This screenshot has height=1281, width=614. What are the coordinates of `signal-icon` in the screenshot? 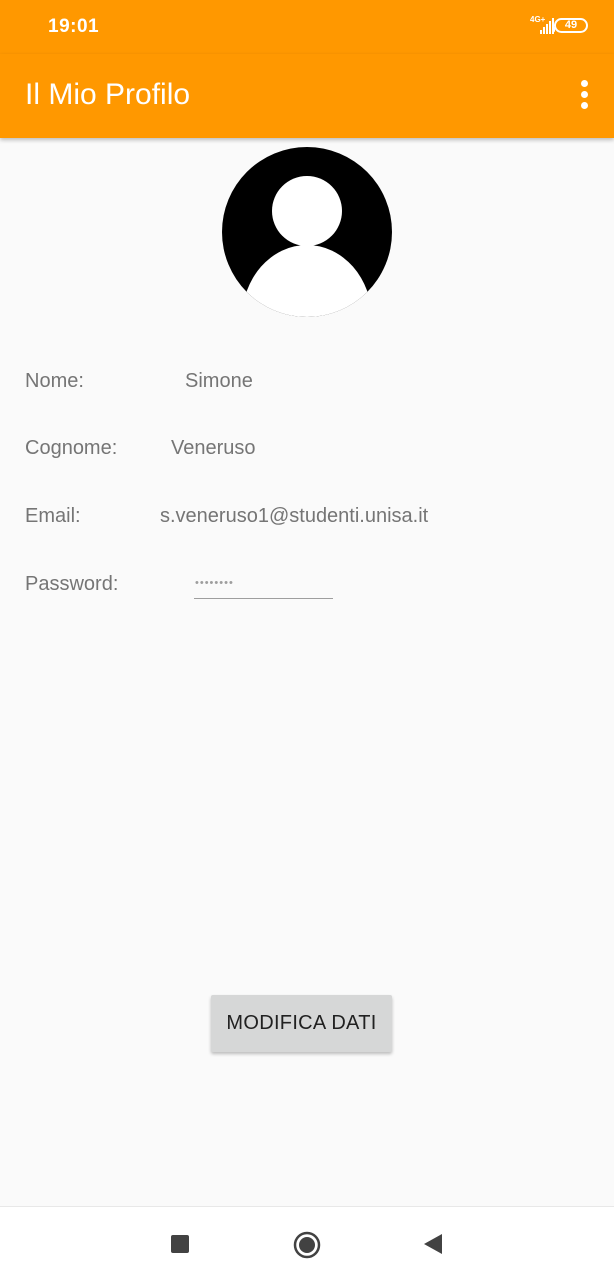 It's located at (547, 26).